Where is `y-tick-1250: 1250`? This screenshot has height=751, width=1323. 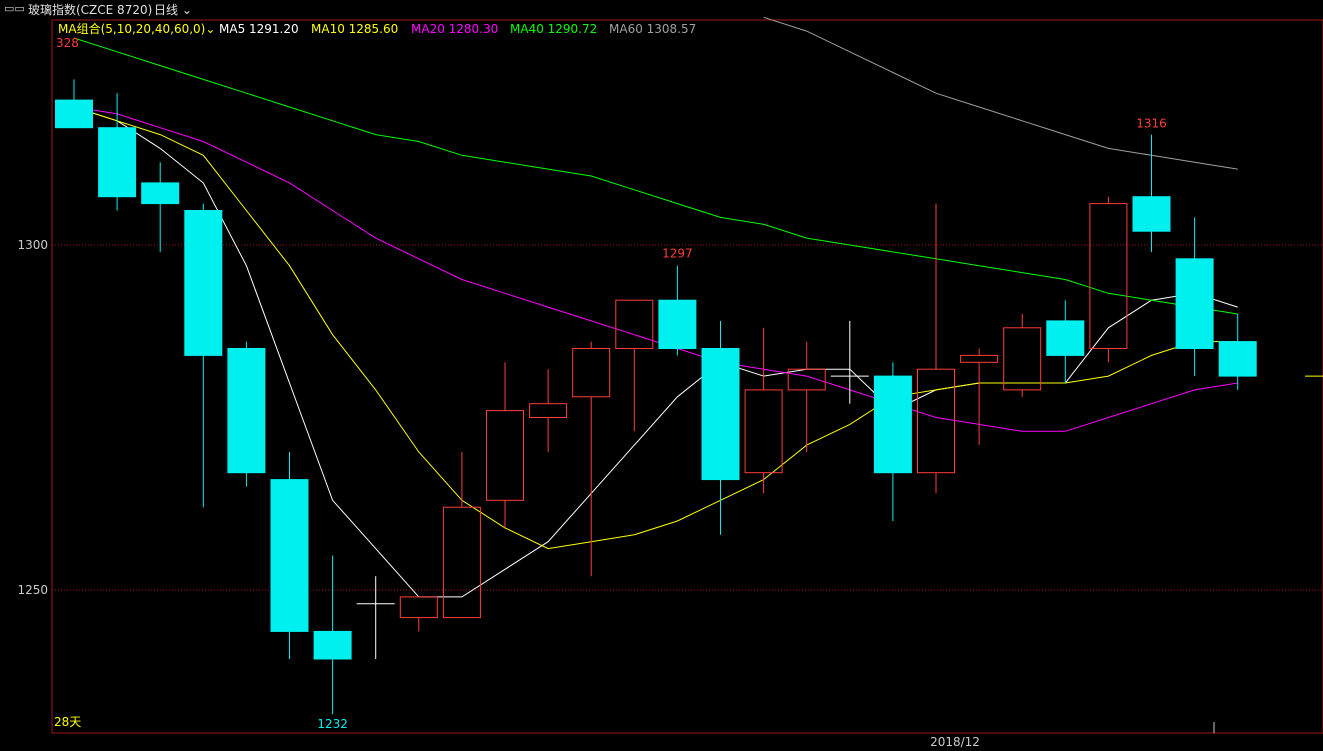 y-tick-1250: 1250 is located at coordinates (32, 590).